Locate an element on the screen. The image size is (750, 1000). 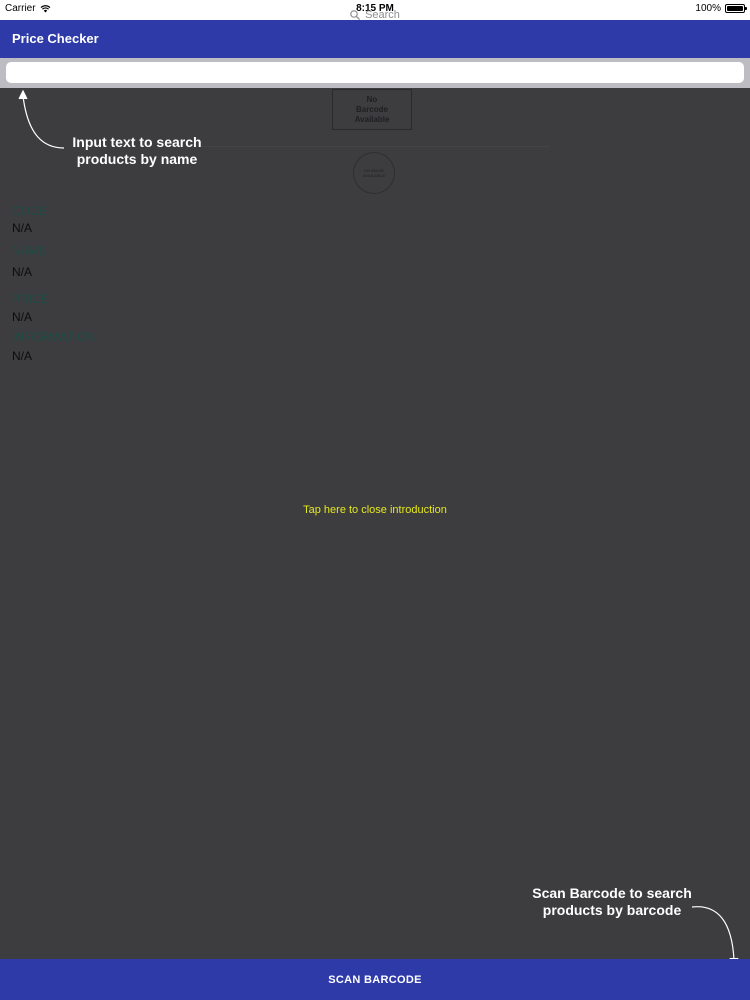
information-value: N/A is located at coordinates (22, 356).